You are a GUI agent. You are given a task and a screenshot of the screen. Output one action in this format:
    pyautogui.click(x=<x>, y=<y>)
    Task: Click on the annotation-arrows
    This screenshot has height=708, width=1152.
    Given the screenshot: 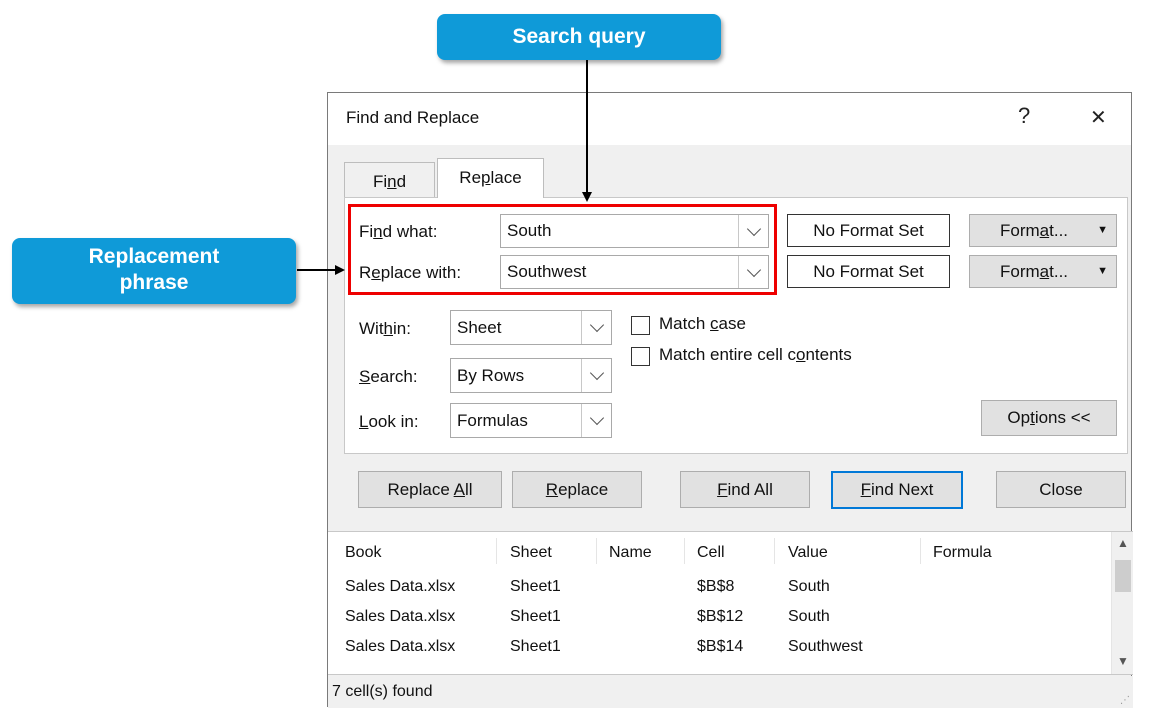 What is the action you would take?
    pyautogui.click(x=444, y=167)
    